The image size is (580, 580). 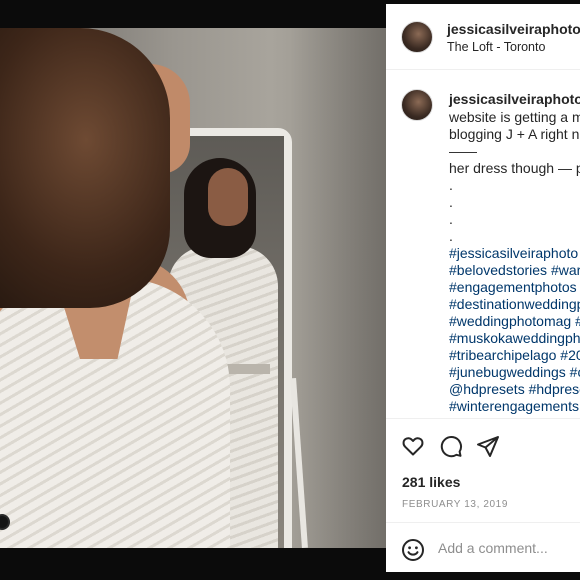 I want to click on comment-bar, so click(x=483, y=547).